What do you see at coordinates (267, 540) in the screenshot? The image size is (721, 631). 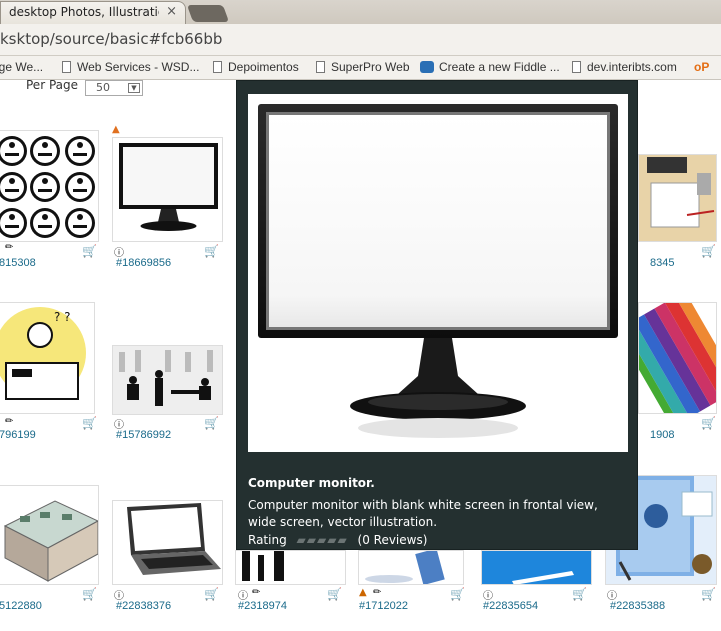 I see `rating-label: Rating` at bounding box center [267, 540].